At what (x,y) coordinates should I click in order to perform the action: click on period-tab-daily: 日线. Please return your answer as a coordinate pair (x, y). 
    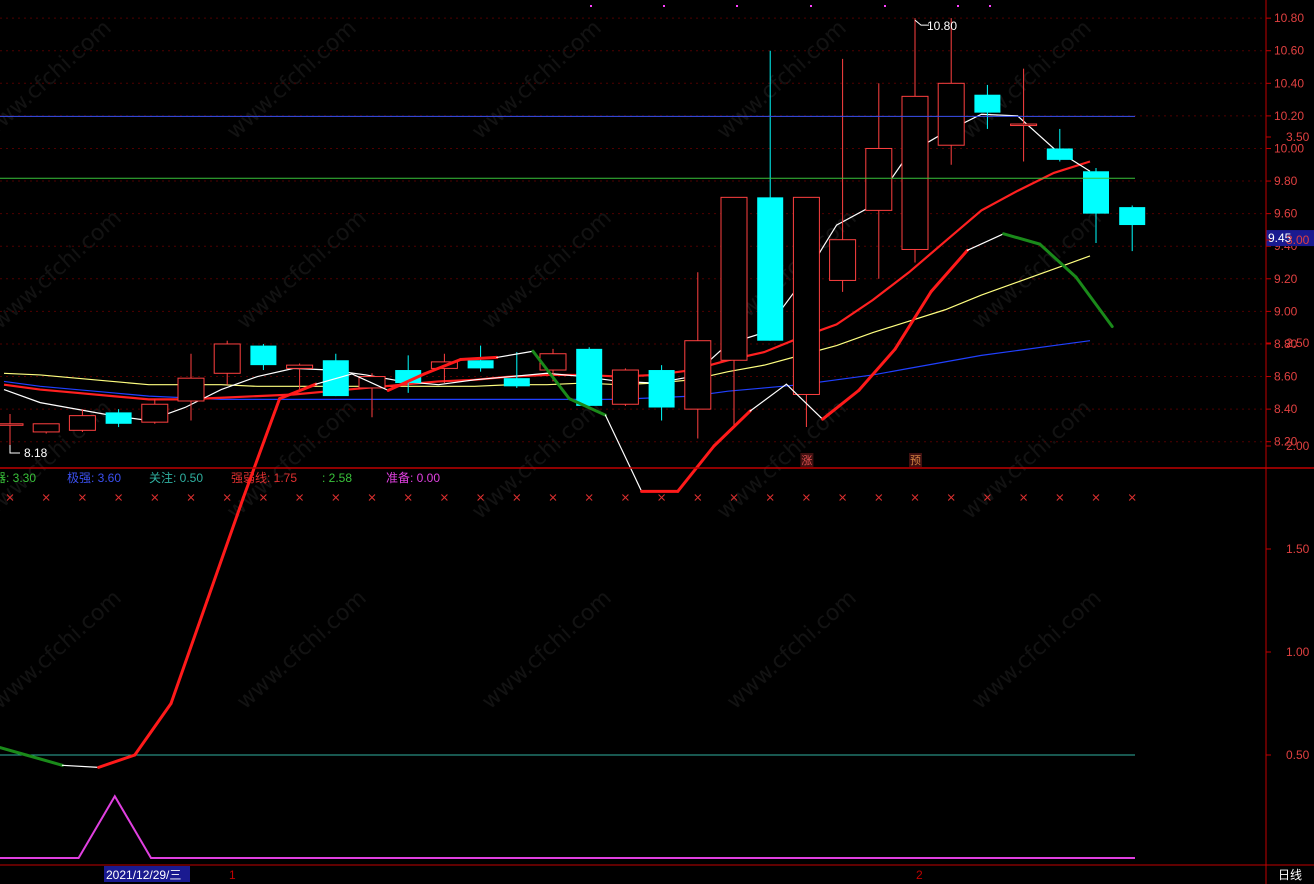
    Looking at the image, I should click on (1290, 875).